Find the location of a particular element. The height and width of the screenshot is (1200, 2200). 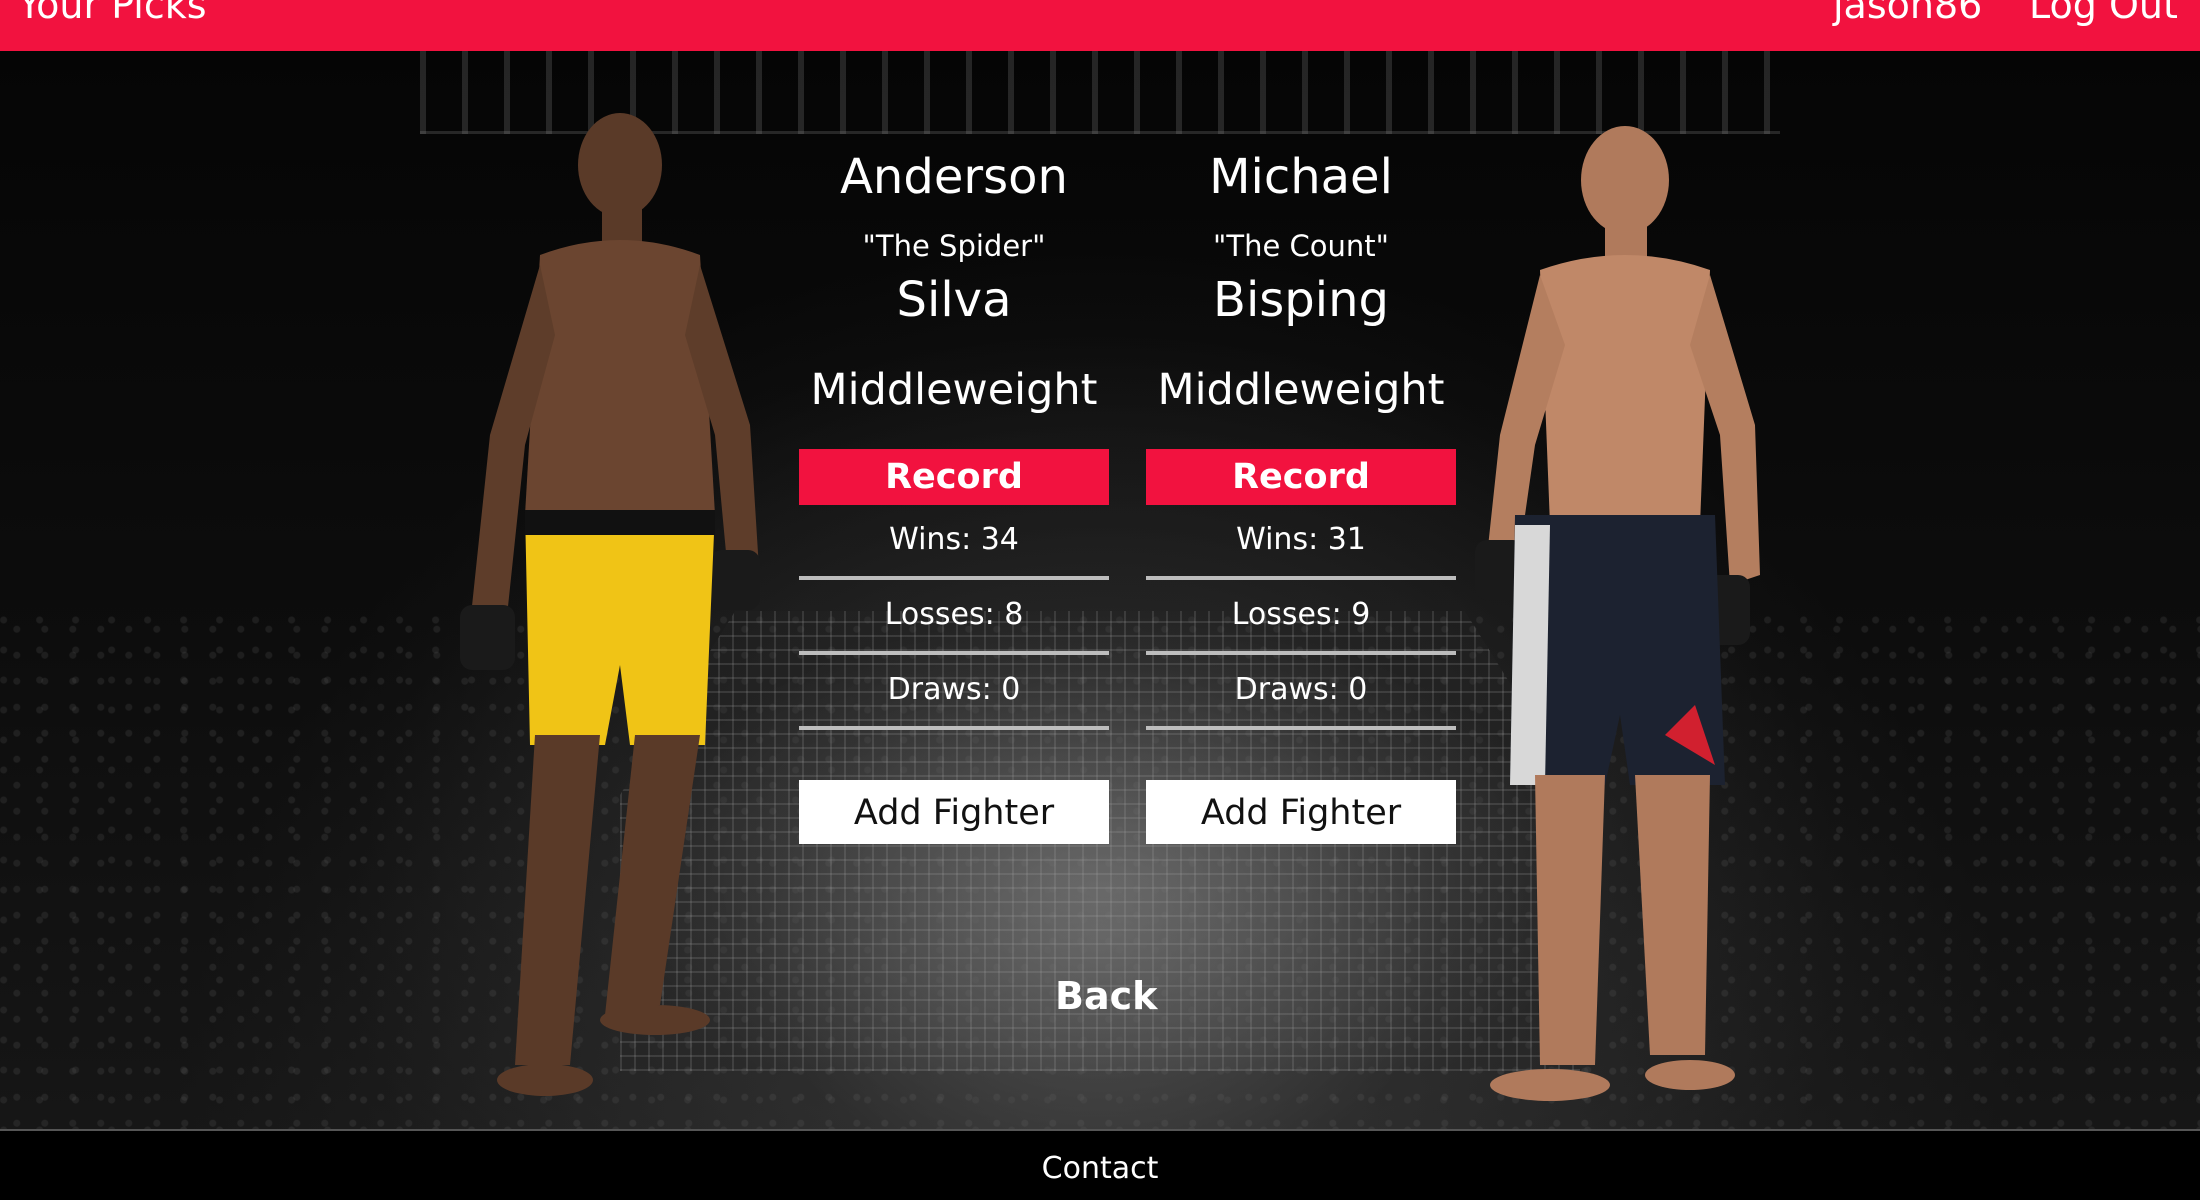

wins-stat: Wins: 31 is located at coordinates (1301, 542).